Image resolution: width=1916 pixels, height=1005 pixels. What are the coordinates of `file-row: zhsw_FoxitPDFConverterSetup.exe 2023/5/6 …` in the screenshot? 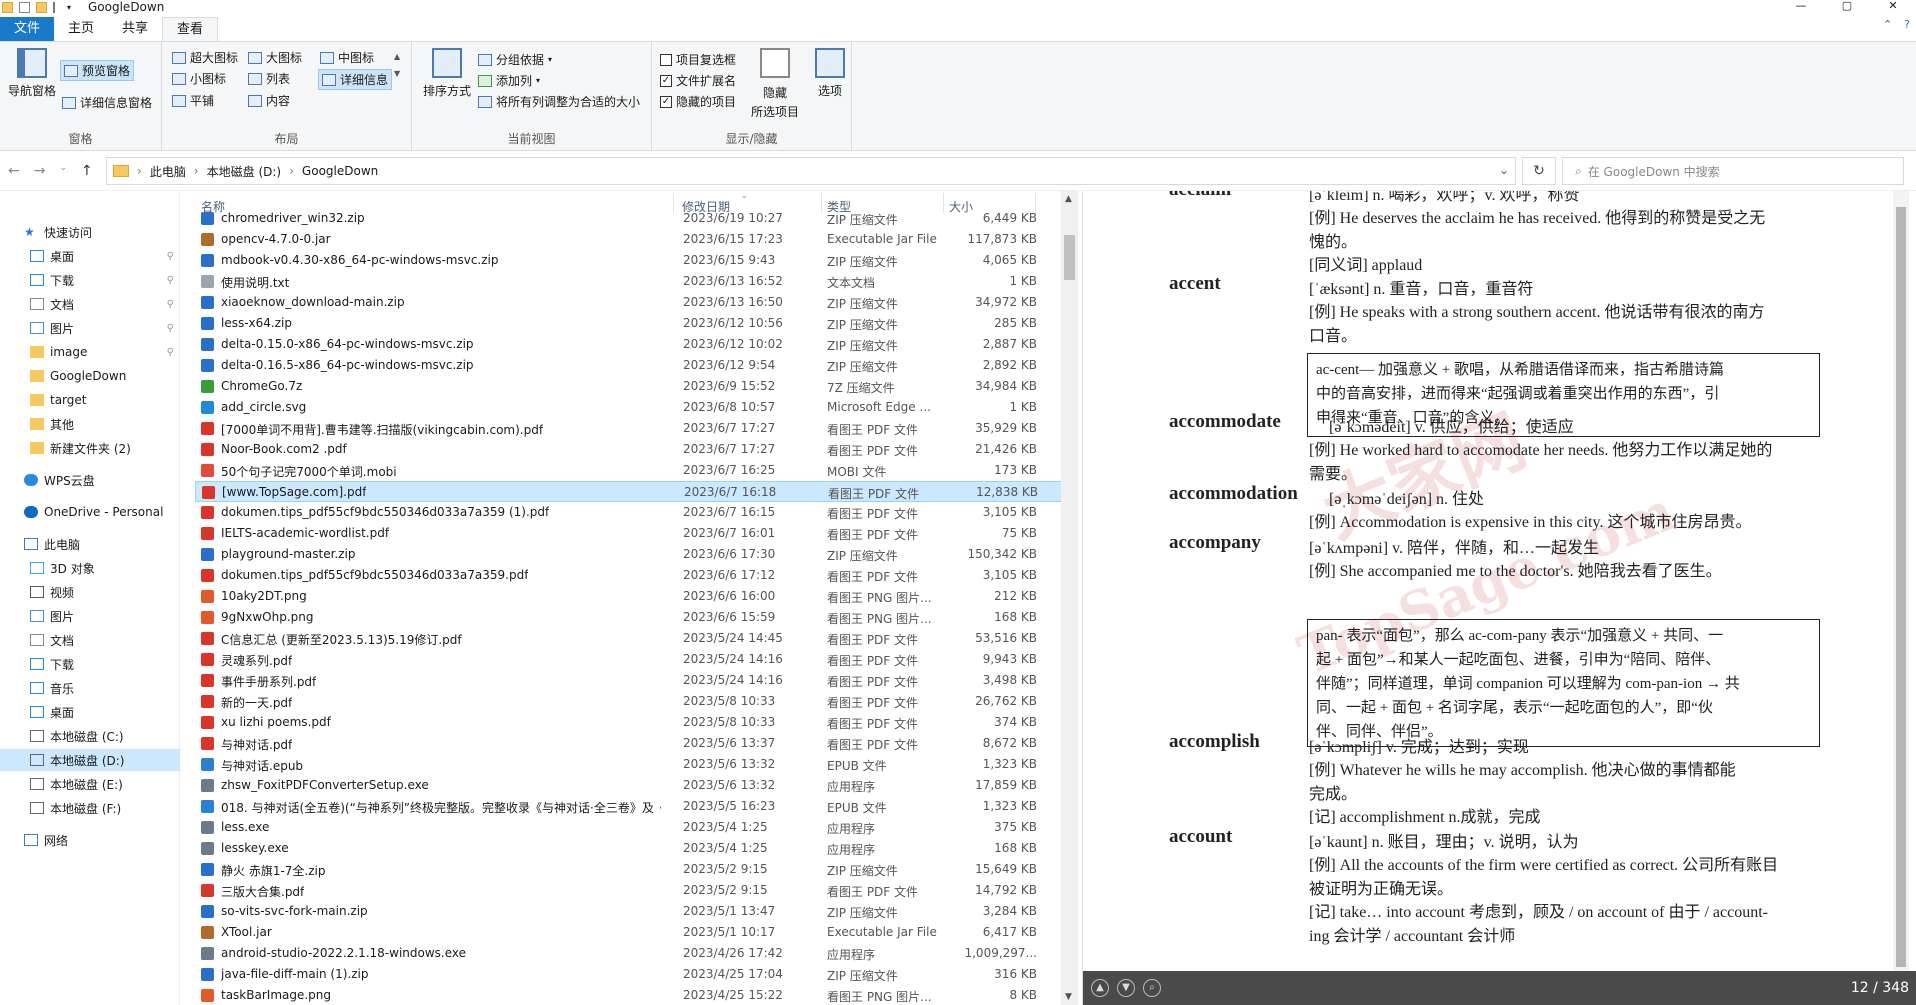 It's located at (630, 785).